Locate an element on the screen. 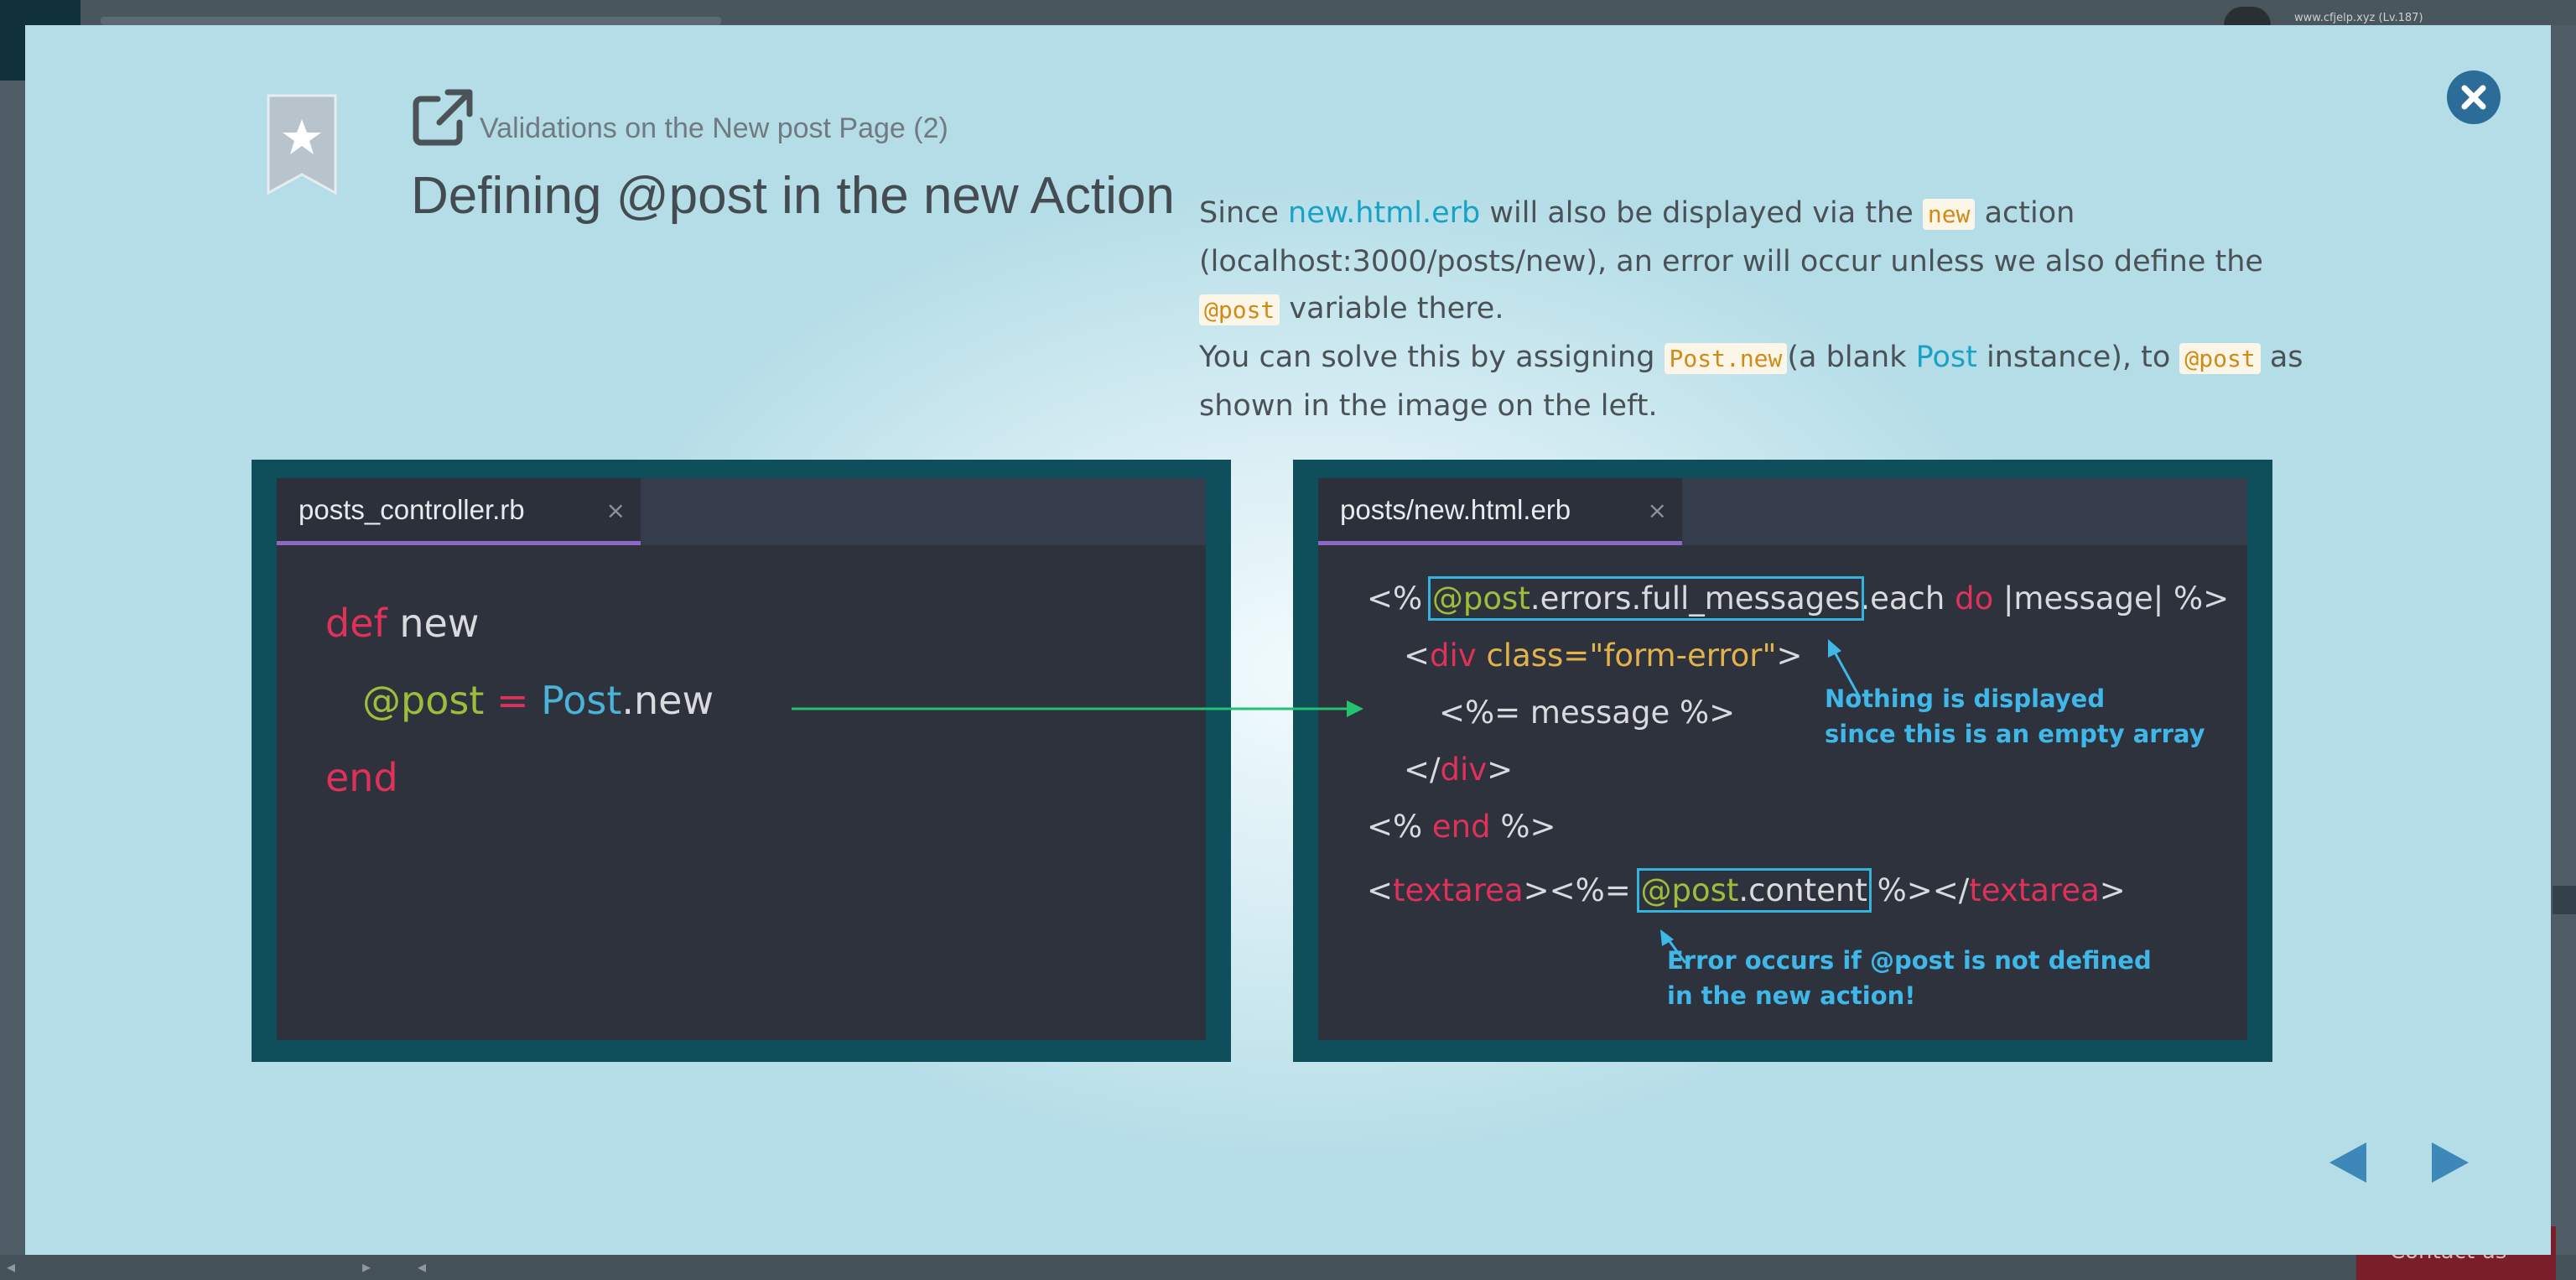  code-text: |message| %> is located at coordinates (2111, 598).